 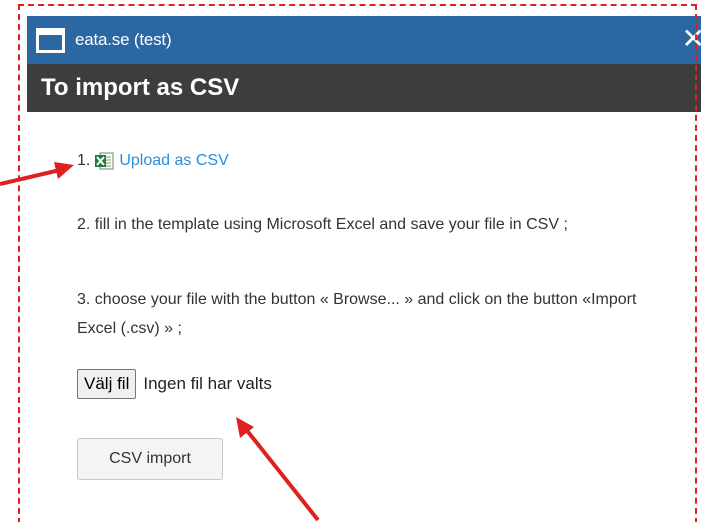 What do you see at coordinates (104, 161) in the screenshot?
I see `excel-csv-icon` at bounding box center [104, 161].